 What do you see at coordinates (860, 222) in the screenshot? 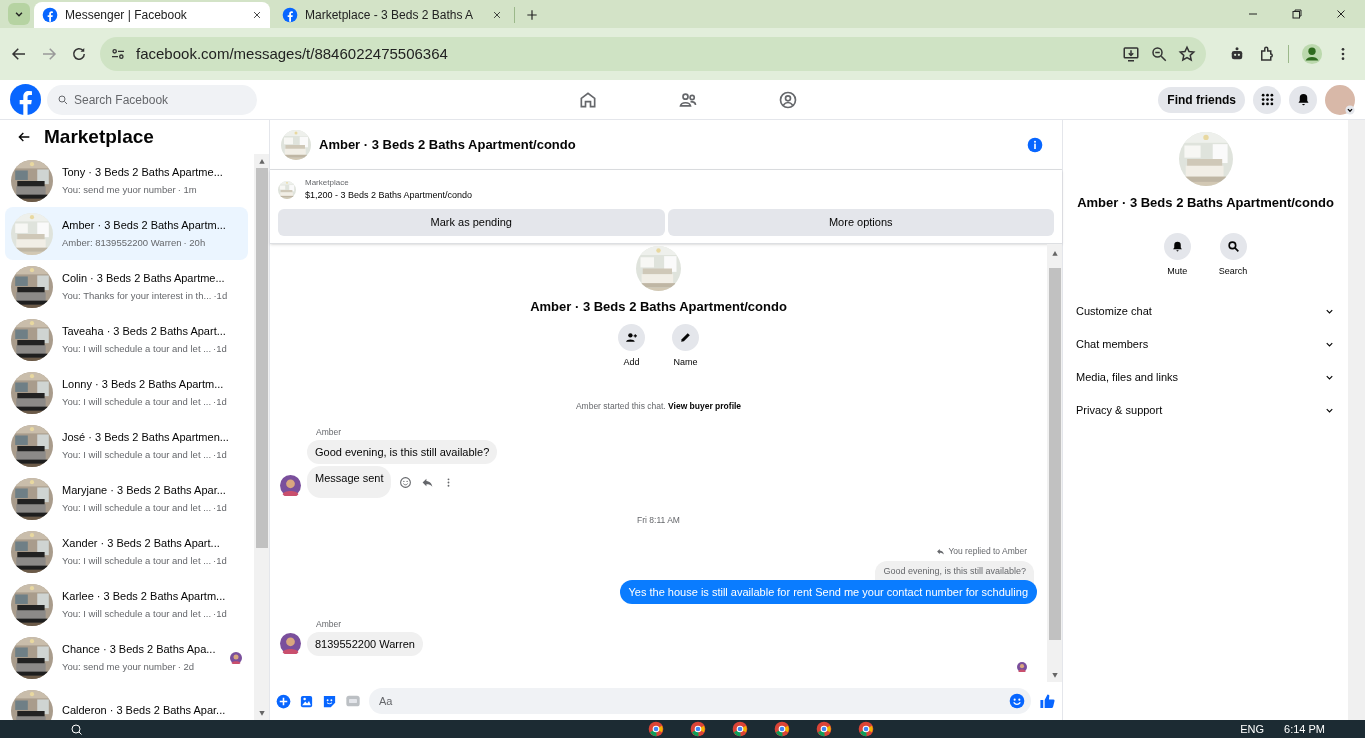
I see `action-button: More options` at bounding box center [860, 222].